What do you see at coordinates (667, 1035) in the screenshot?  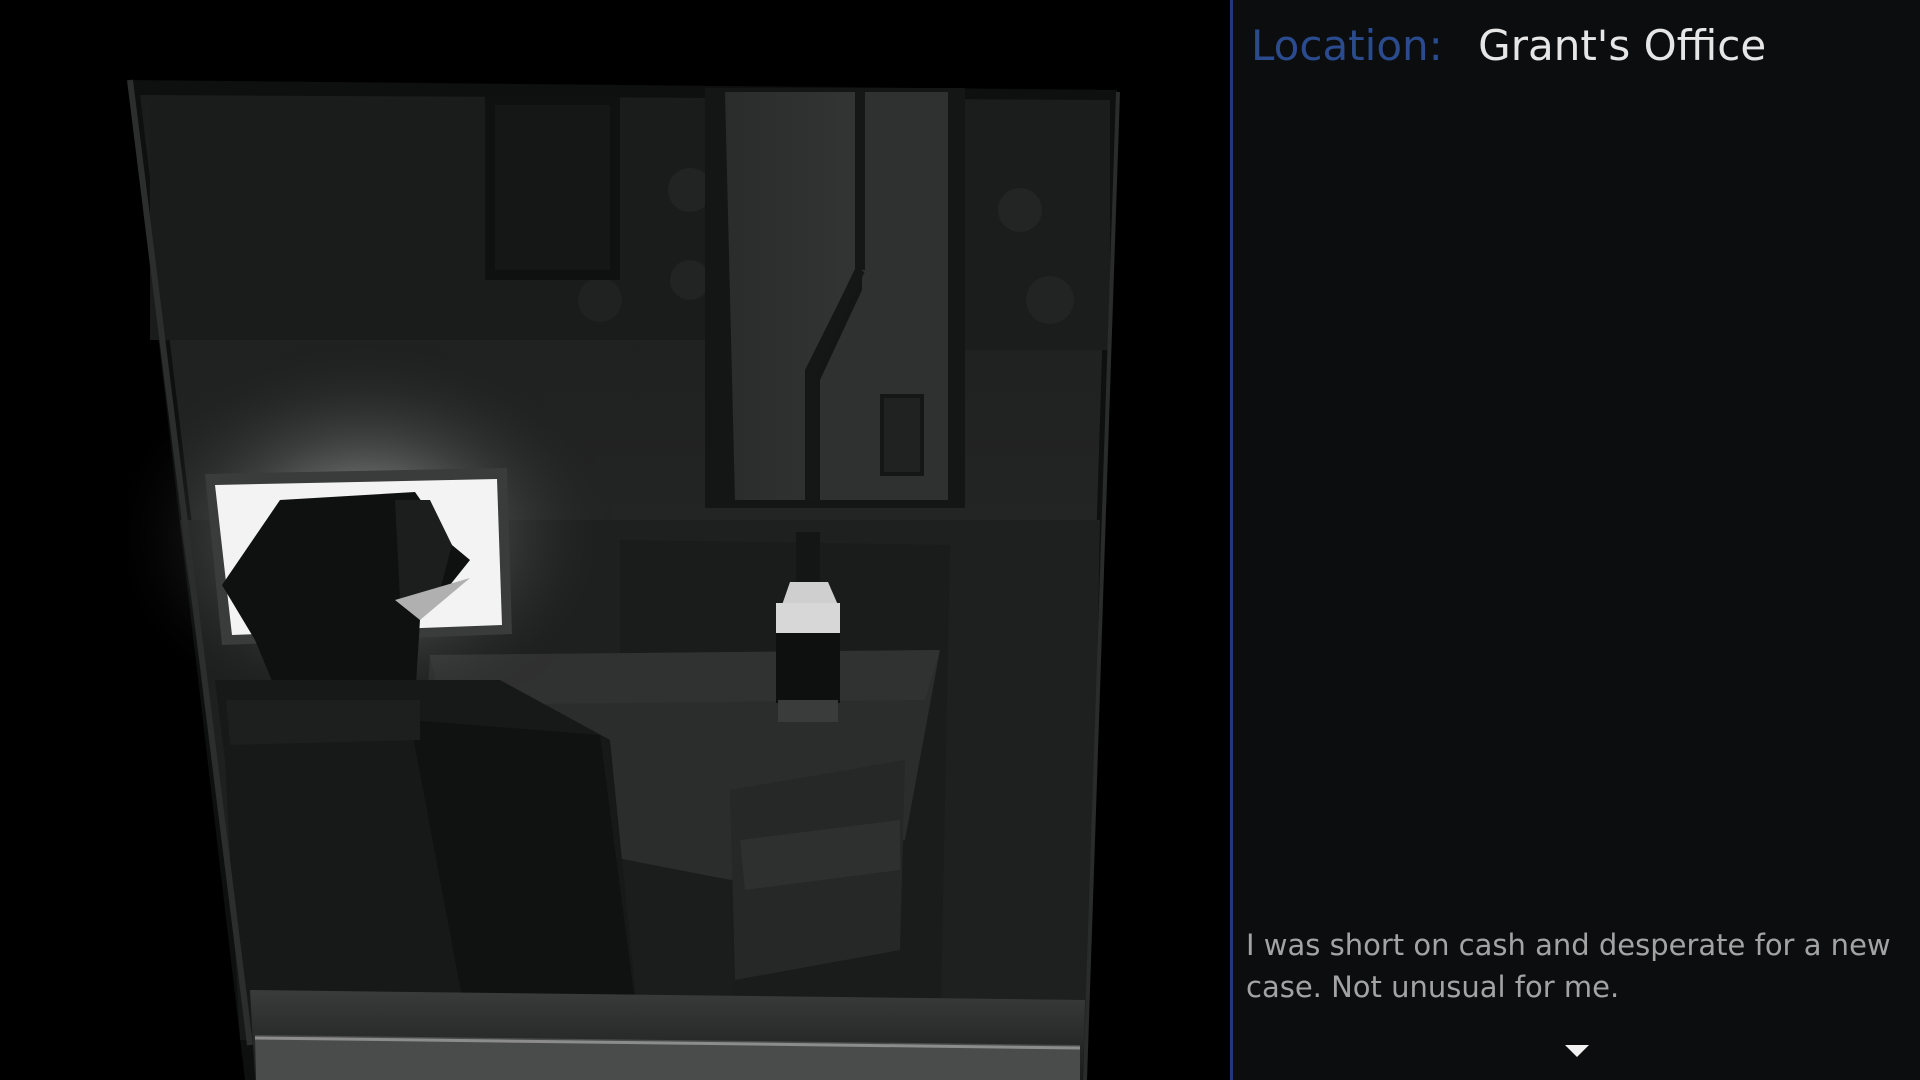 I see `window-sill` at bounding box center [667, 1035].